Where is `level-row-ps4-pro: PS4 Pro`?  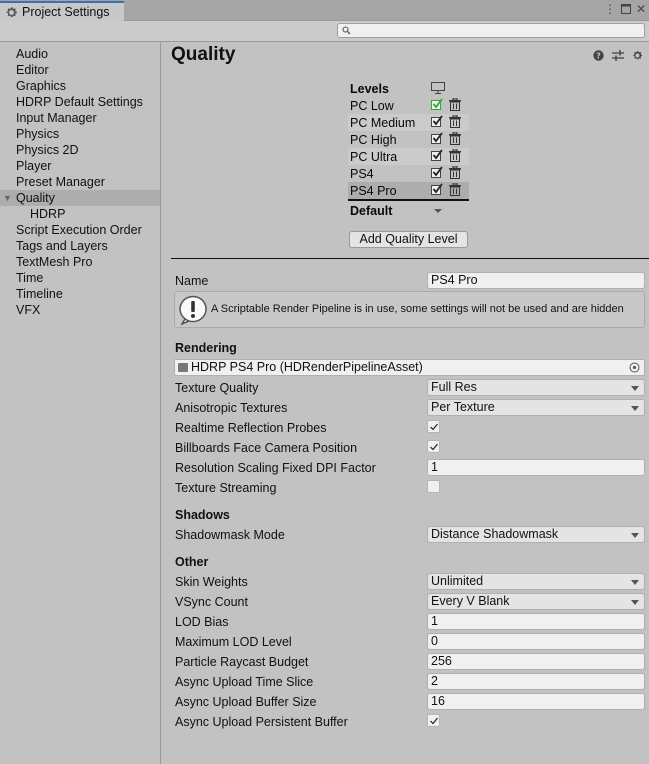
level-row-ps4-pro: PS4 Pro is located at coordinates (408, 190).